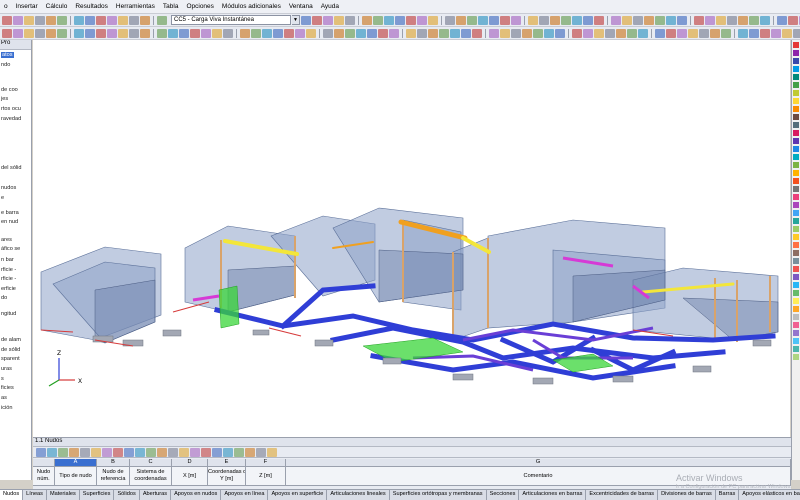  I want to click on menu-item-insert: Insertar, so click(27, 6).